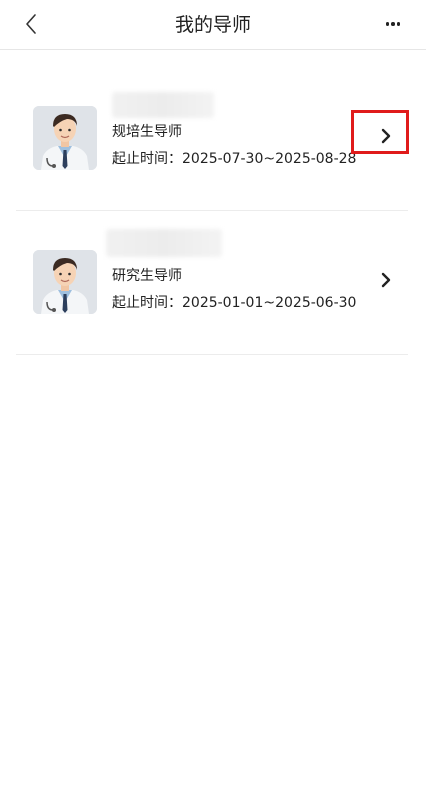 The height and width of the screenshot is (801, 426). I want to click on mentor-date-row: 起止时间：2025-01-01~2025-06-30, so click(234, 302).